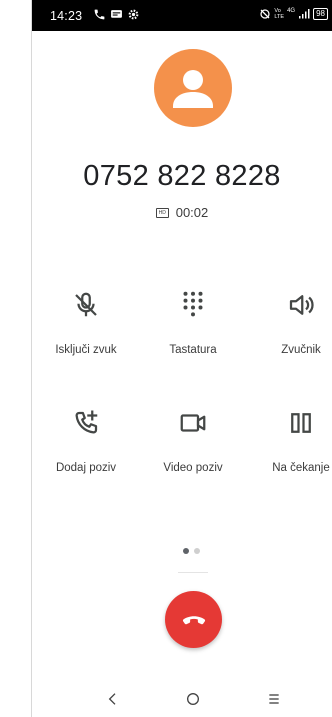 Image resolution: width=332 pixels, height=717 pixels. Describe the element at coordinates (291, 11) in the screenshot. I see `network-gen: 4G` at that location.